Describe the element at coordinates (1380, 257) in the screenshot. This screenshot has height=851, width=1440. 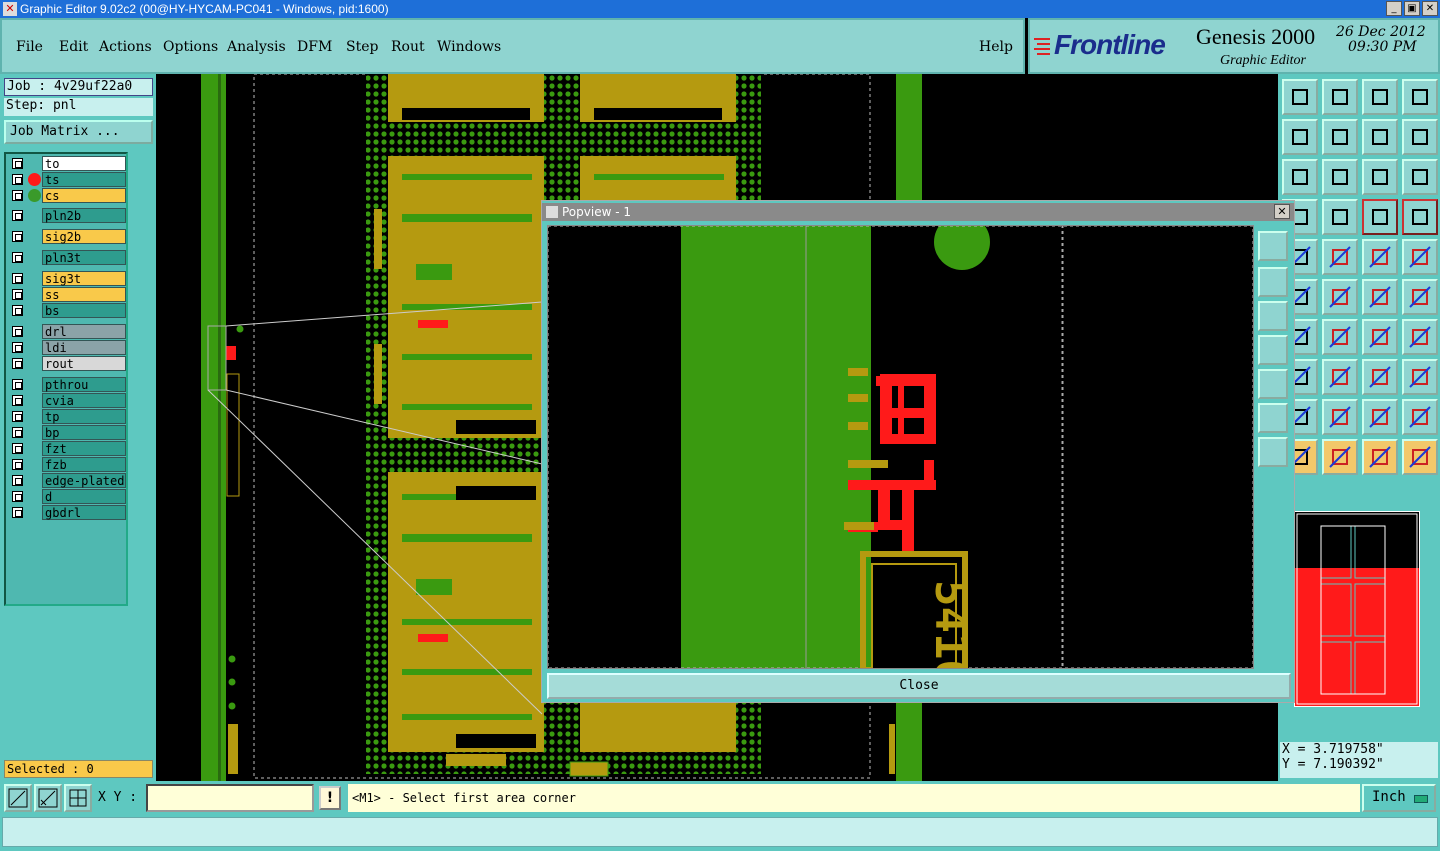
I see `ruler-icon` at that location.